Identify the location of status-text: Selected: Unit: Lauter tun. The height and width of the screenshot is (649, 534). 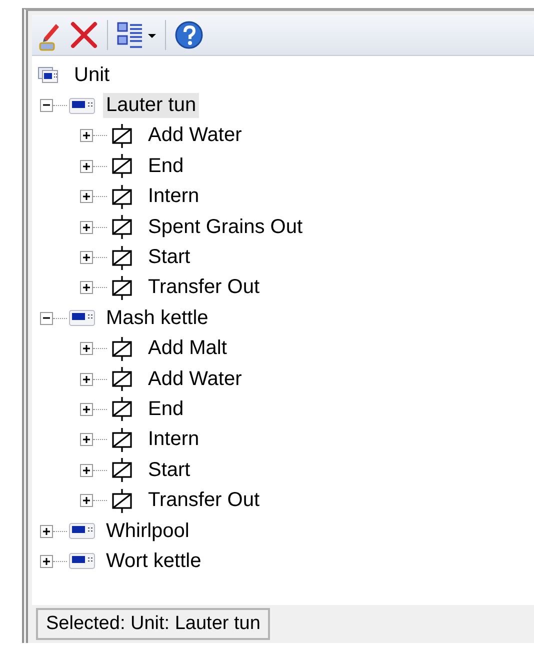
(153, 624).